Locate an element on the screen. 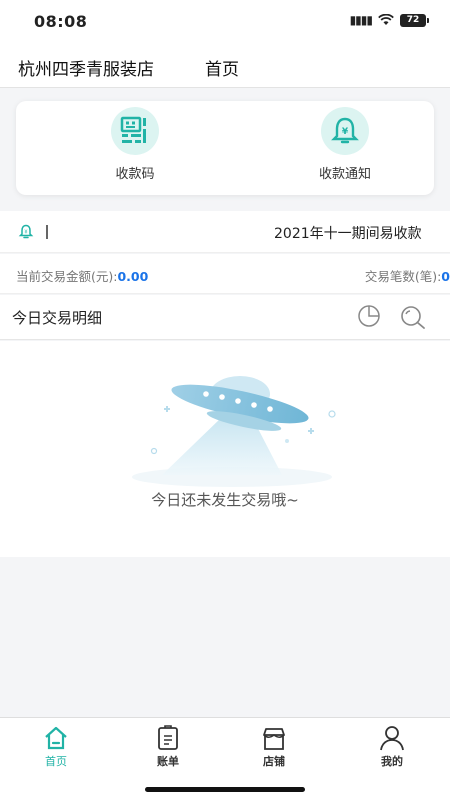  ufo-illustration is located at coordinates (234, 431).